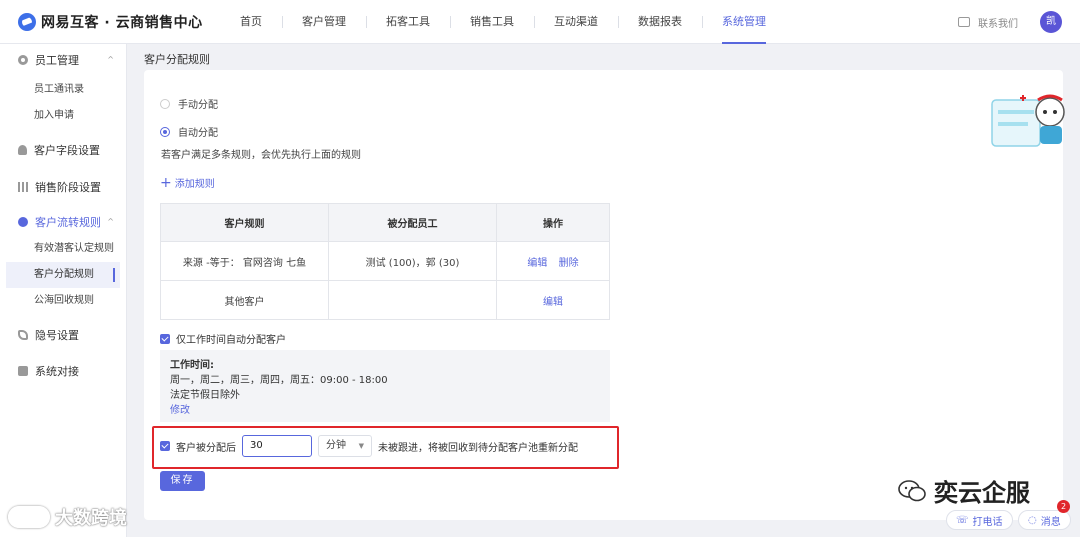 This screenshot has width=1080, height=537. What do you see at coordinates (408, 22) in the screenshot?
I see `nav-prospecting-tools: 拓客工具` at bounding box center [408, 22].